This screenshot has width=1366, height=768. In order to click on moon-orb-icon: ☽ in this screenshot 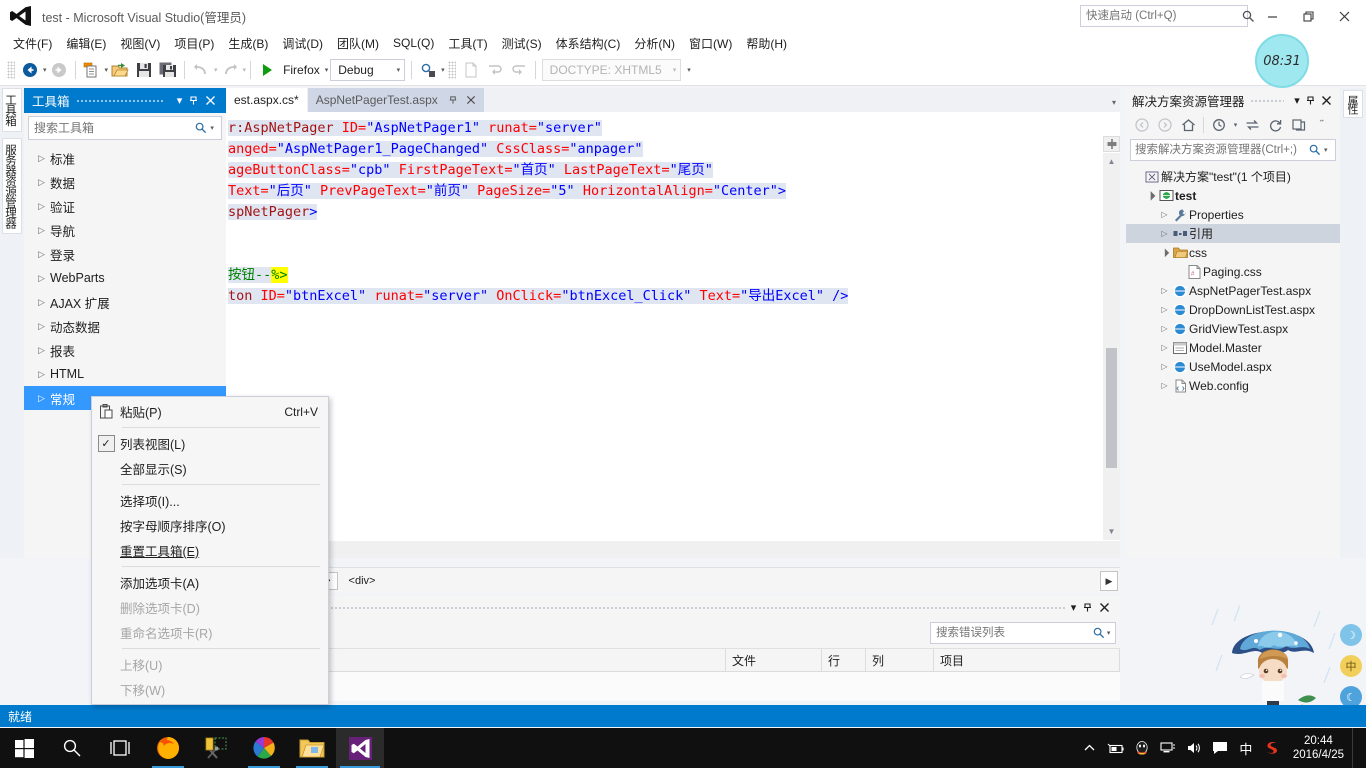, I will do `click(1351, 635)`.